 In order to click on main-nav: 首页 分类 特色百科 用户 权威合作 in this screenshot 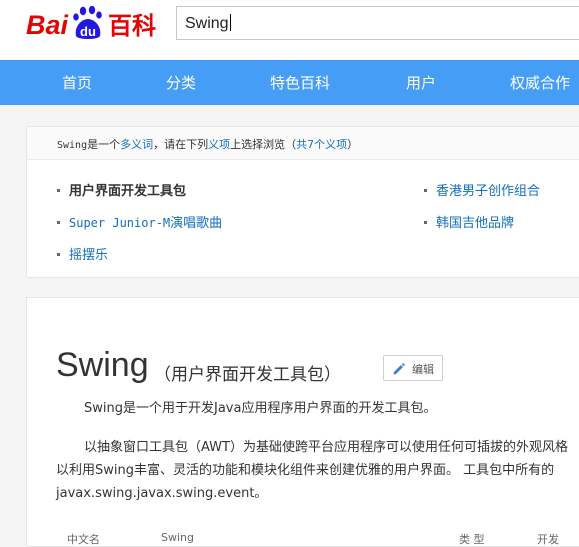, I will do `click(289, 82)`.